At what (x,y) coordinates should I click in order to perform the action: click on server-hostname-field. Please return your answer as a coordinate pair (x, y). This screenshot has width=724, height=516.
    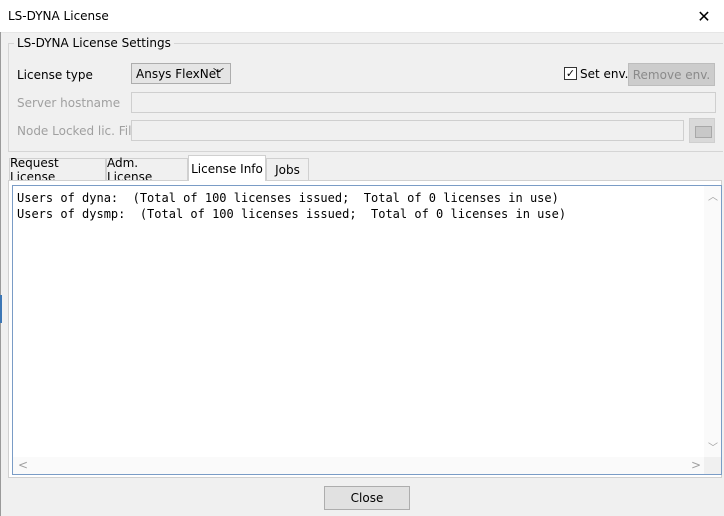
    Looking at the image, I should click on (423, 102).